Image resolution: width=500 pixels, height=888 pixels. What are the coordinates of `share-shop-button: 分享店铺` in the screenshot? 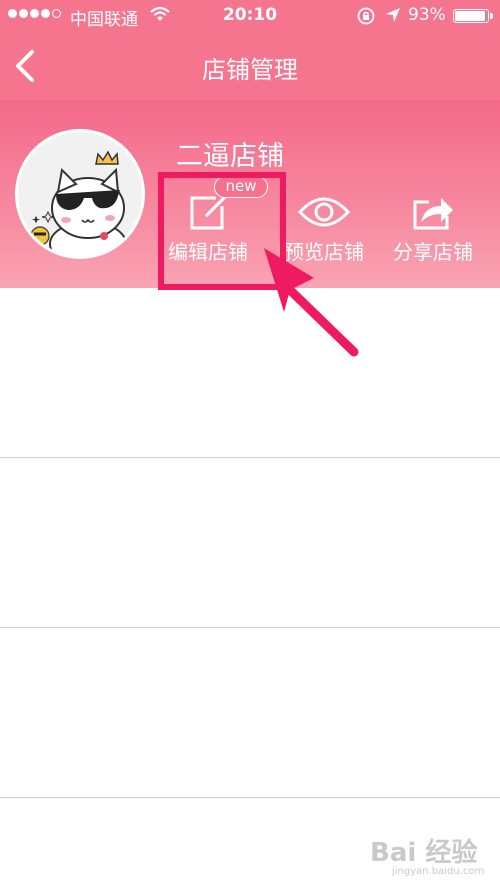 It's located at (433, 228).